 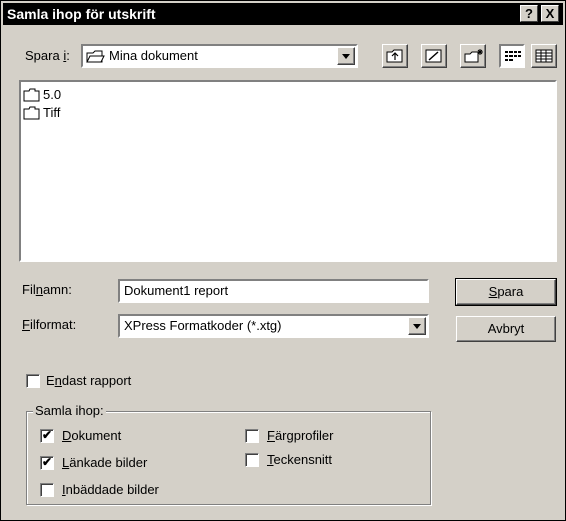 I want to click on save-button: Spara, so click(x=506, y=292).